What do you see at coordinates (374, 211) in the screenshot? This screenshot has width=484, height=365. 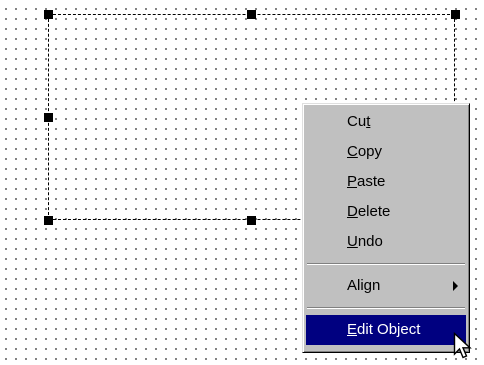 I see `menu-item-delete-label-post: elete` at bounding box center [374, 211].